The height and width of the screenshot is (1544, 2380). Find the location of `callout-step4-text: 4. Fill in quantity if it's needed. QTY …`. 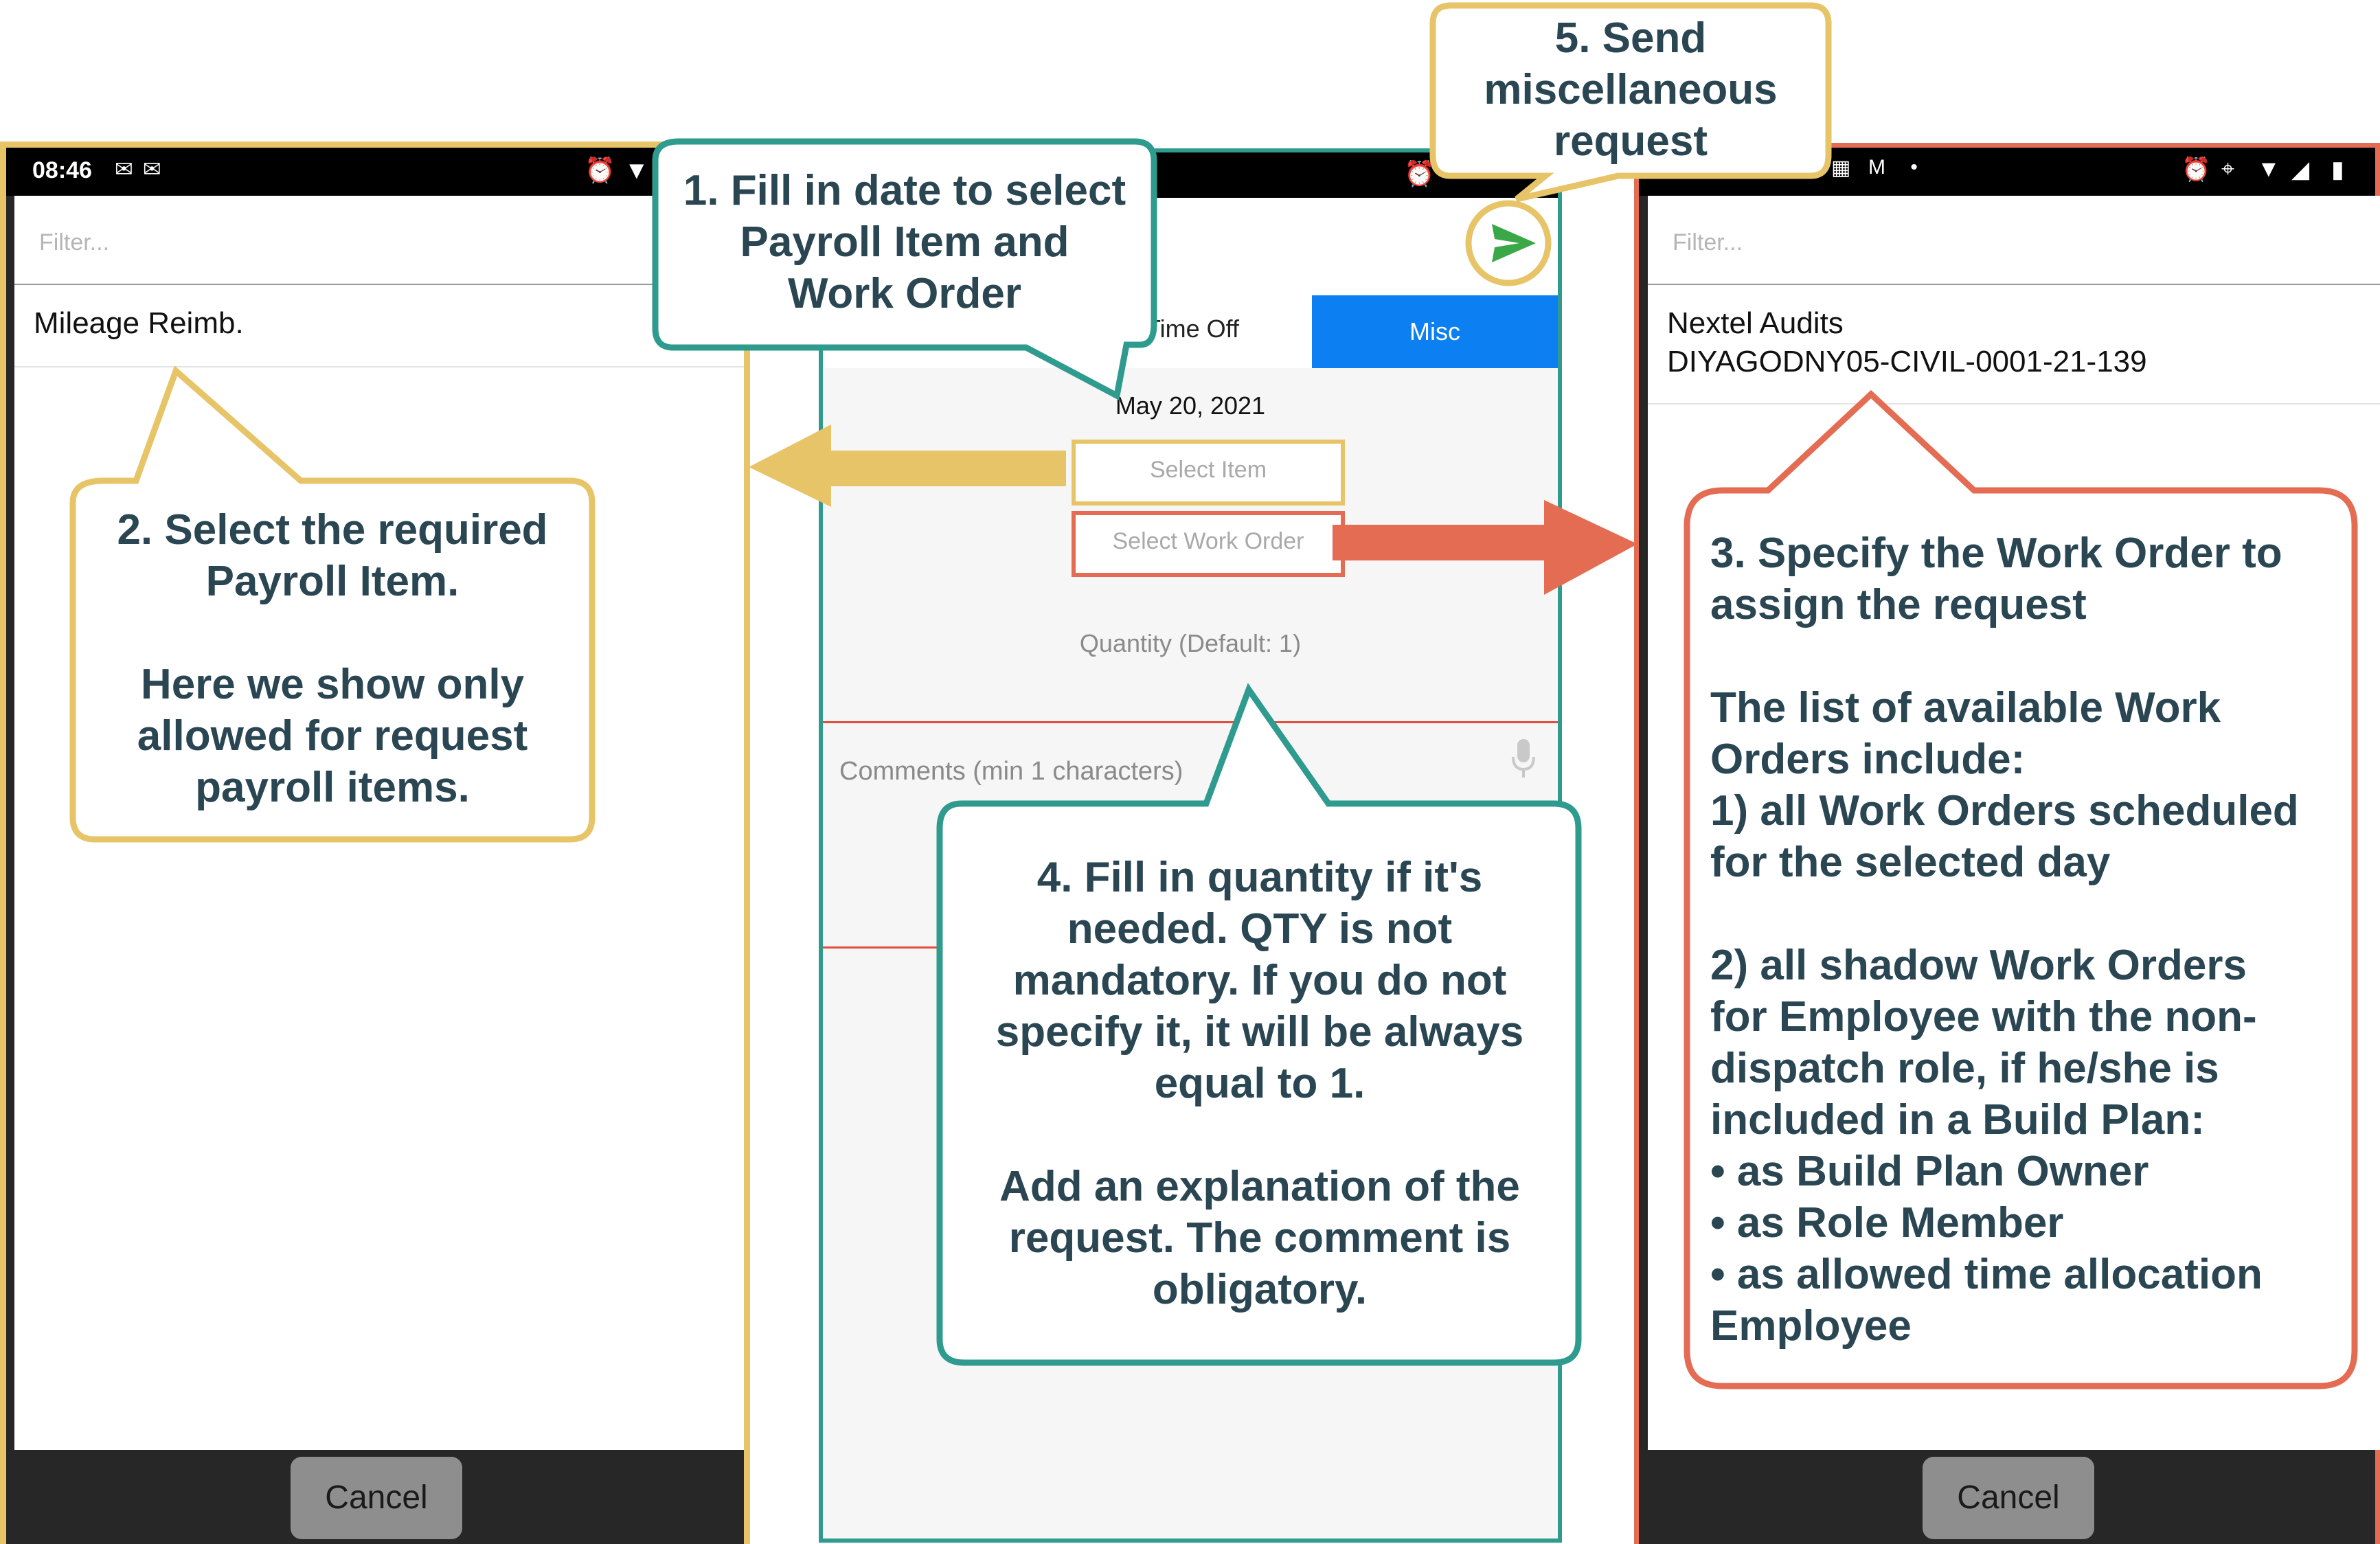

callout-step4-text: 4. Fill in quantity if it's needed. QTY … is located at coordinates (1259, 1083).